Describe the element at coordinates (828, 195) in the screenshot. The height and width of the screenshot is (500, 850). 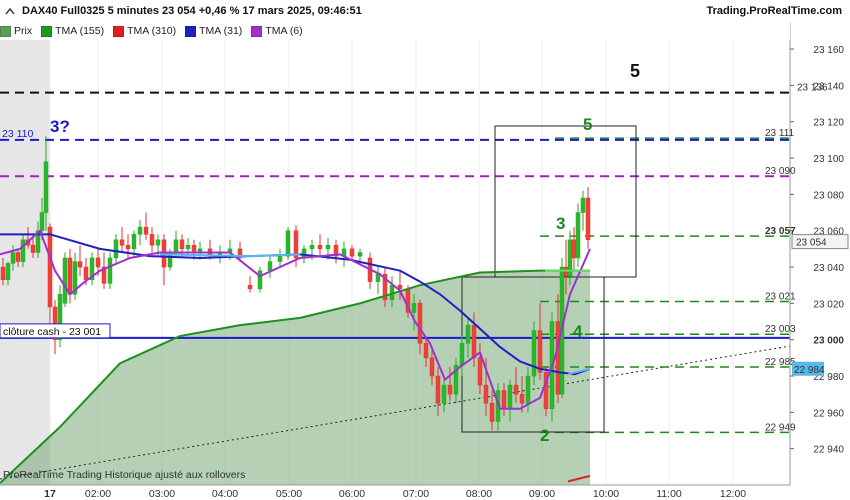
I see `price-tick-label: 23 080` at that location.